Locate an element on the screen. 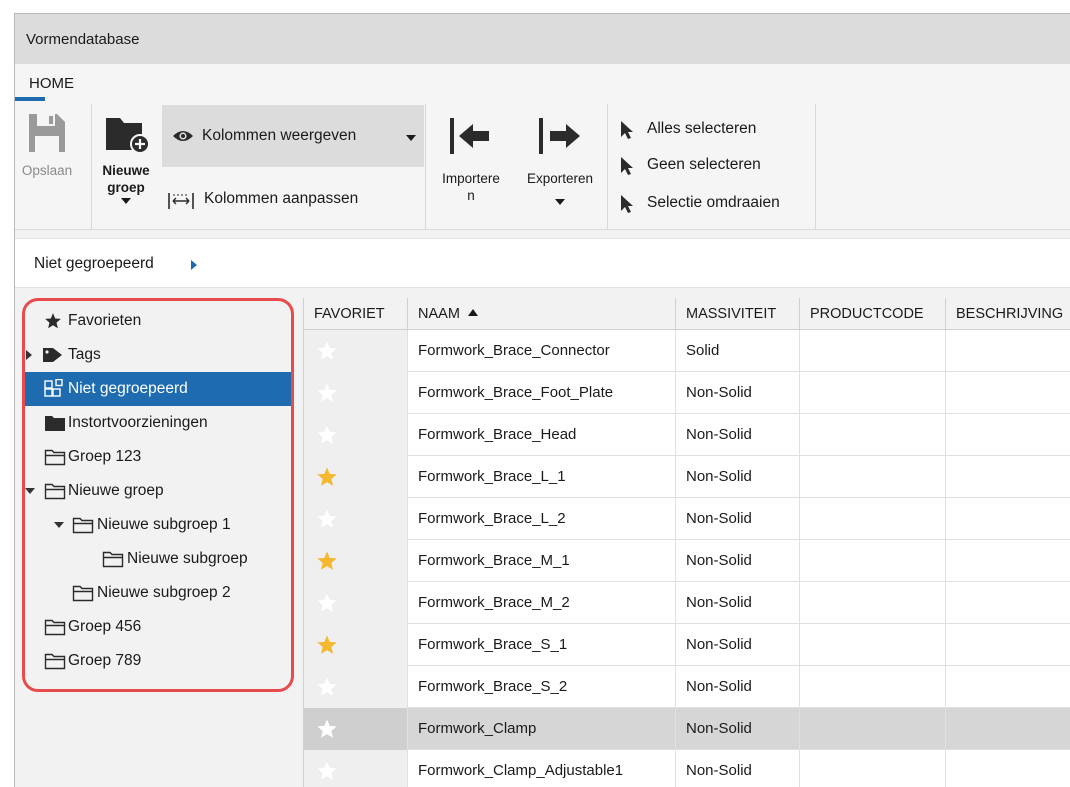 The width and height of the screenshot is (1070, 787). tree-item-nieuwe-groep: Nieuwe groep is located at coordinates (158, 491).